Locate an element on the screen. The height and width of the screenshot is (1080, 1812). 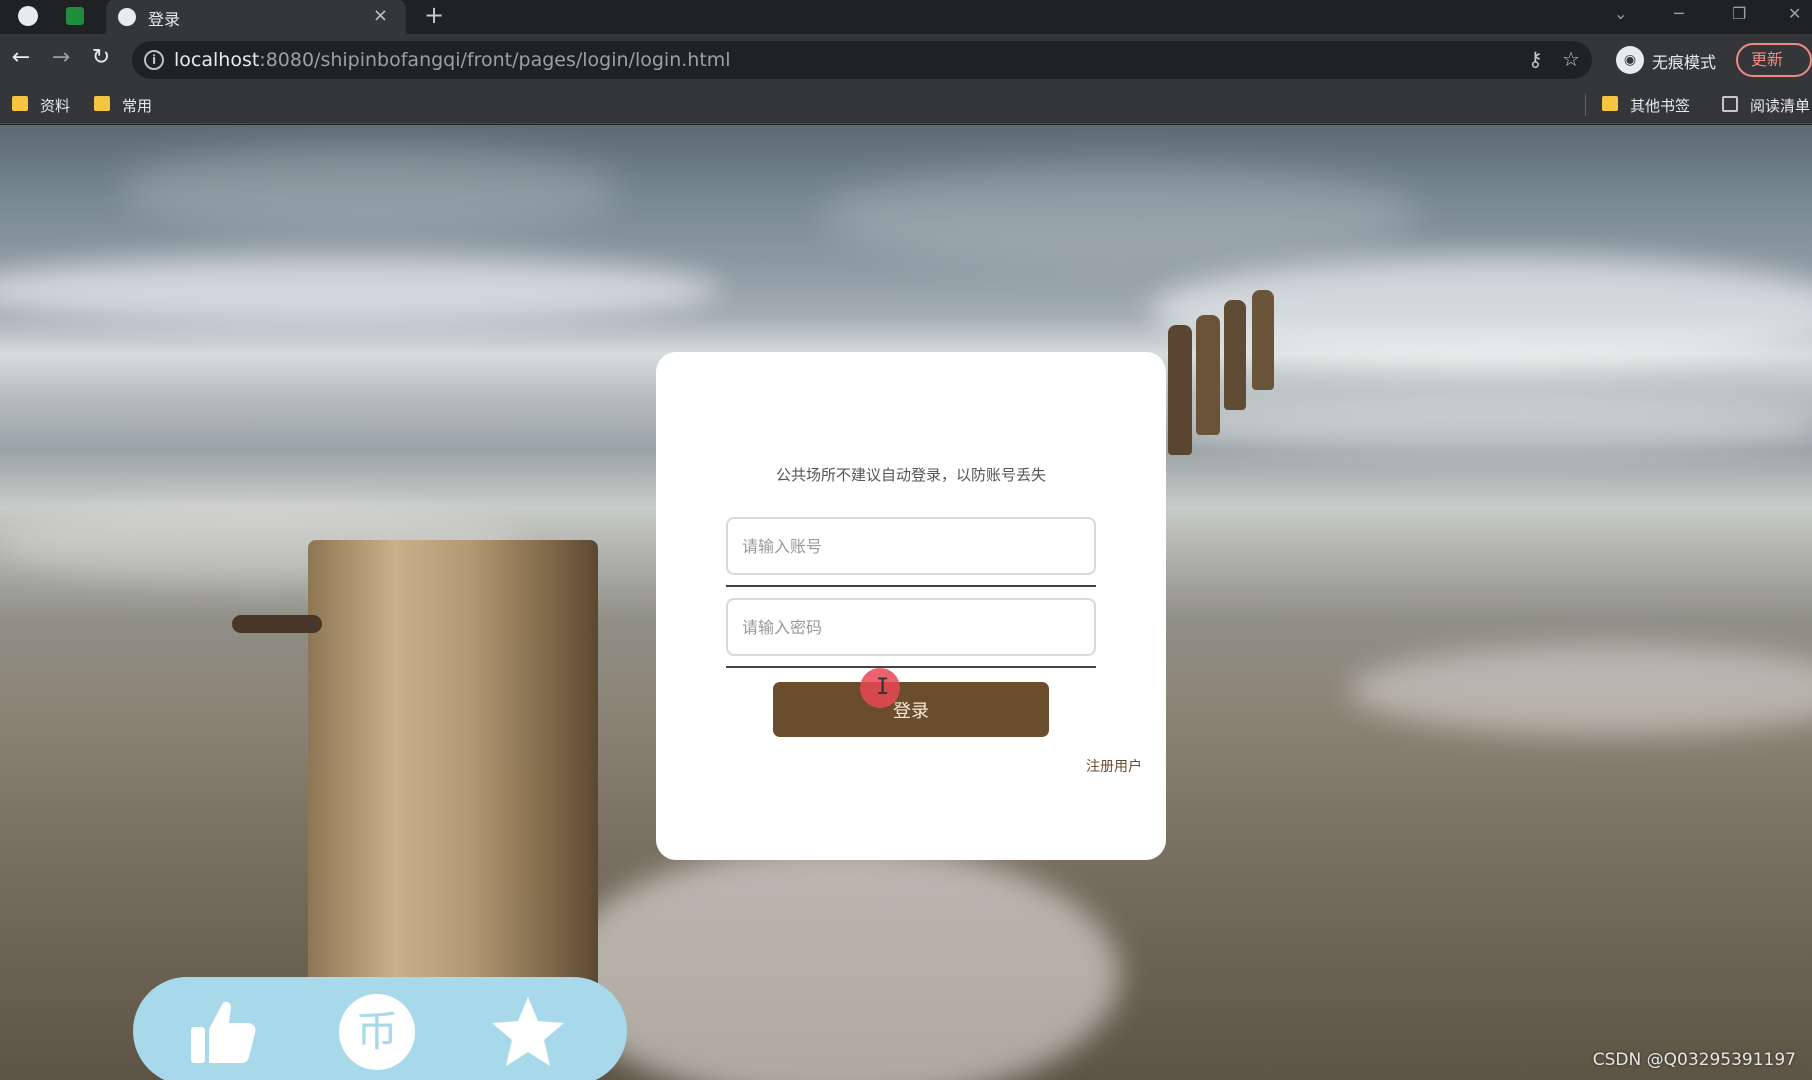
new-tab-button: + is located at coordinates (434, 15).